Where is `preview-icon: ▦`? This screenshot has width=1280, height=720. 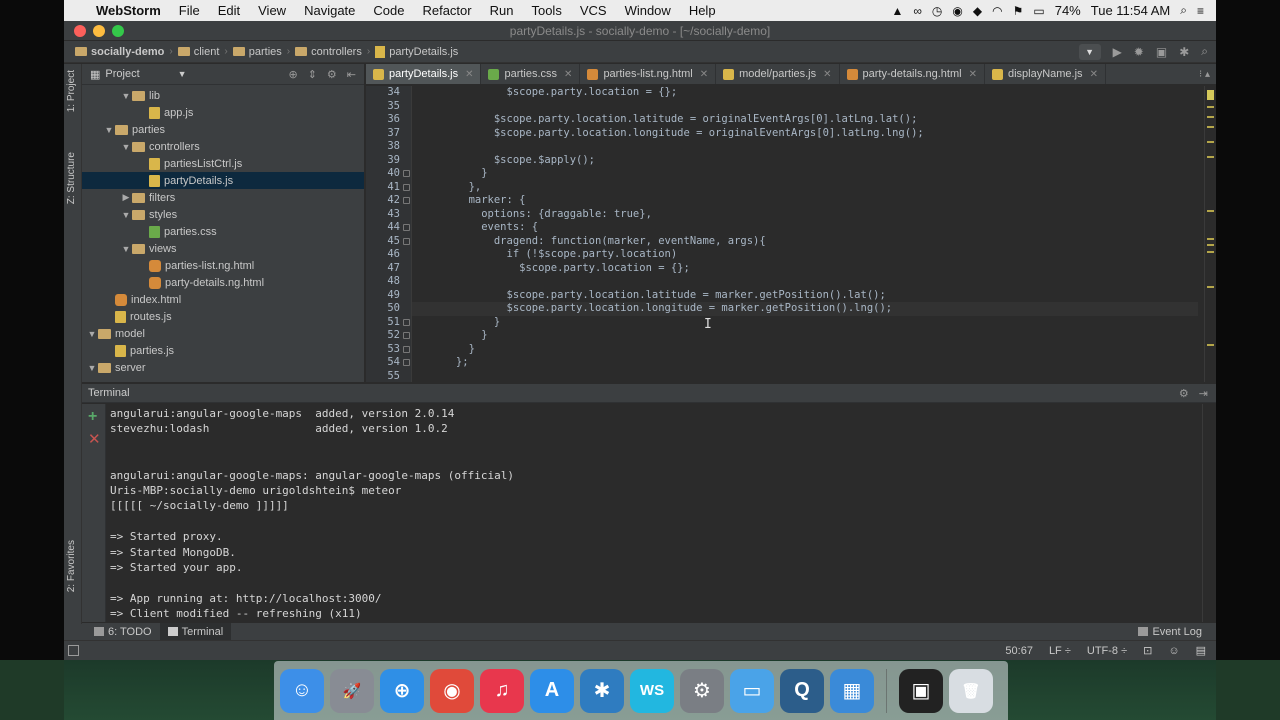
preview-icon: ▦ is located at coordinates (852, 690).